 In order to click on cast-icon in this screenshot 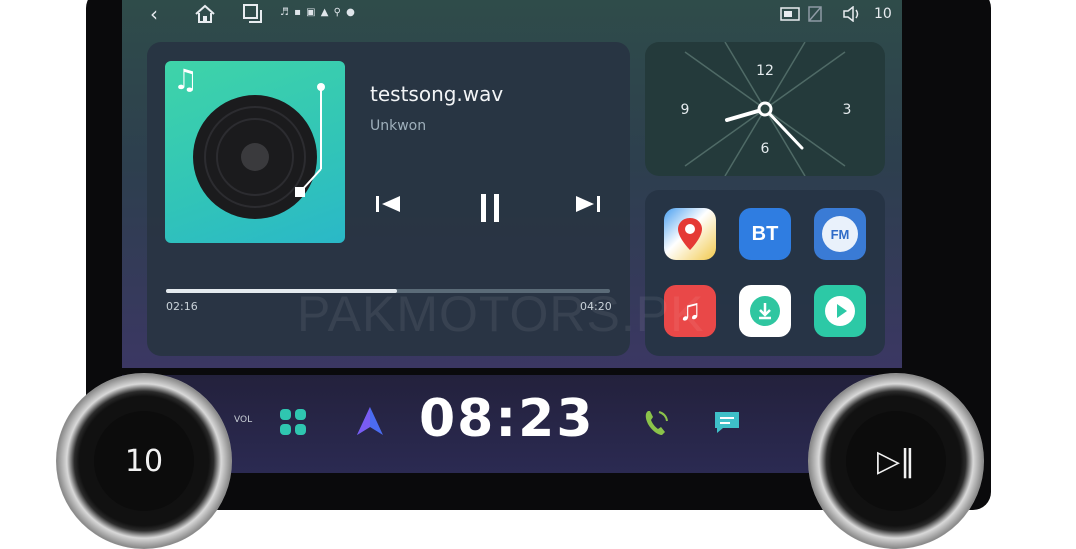, I will do `click(790, 14)`.